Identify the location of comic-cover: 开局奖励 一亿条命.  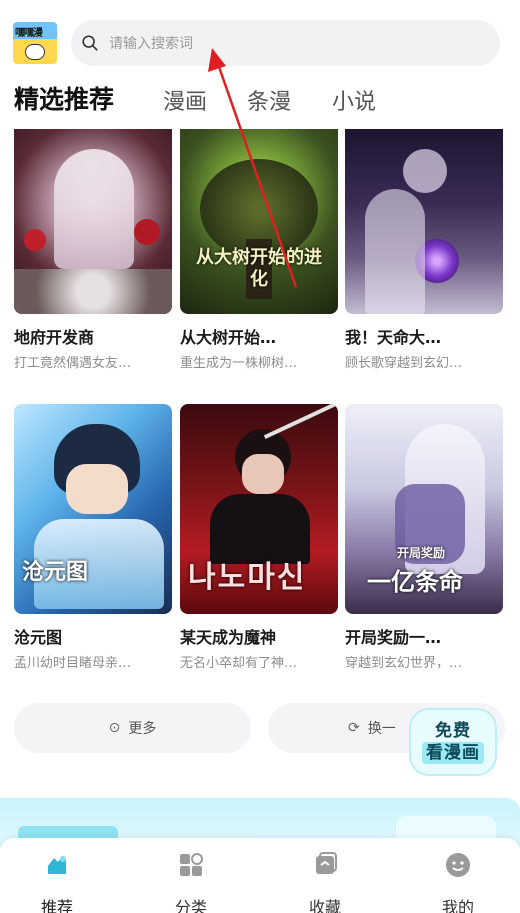
(424, 509).